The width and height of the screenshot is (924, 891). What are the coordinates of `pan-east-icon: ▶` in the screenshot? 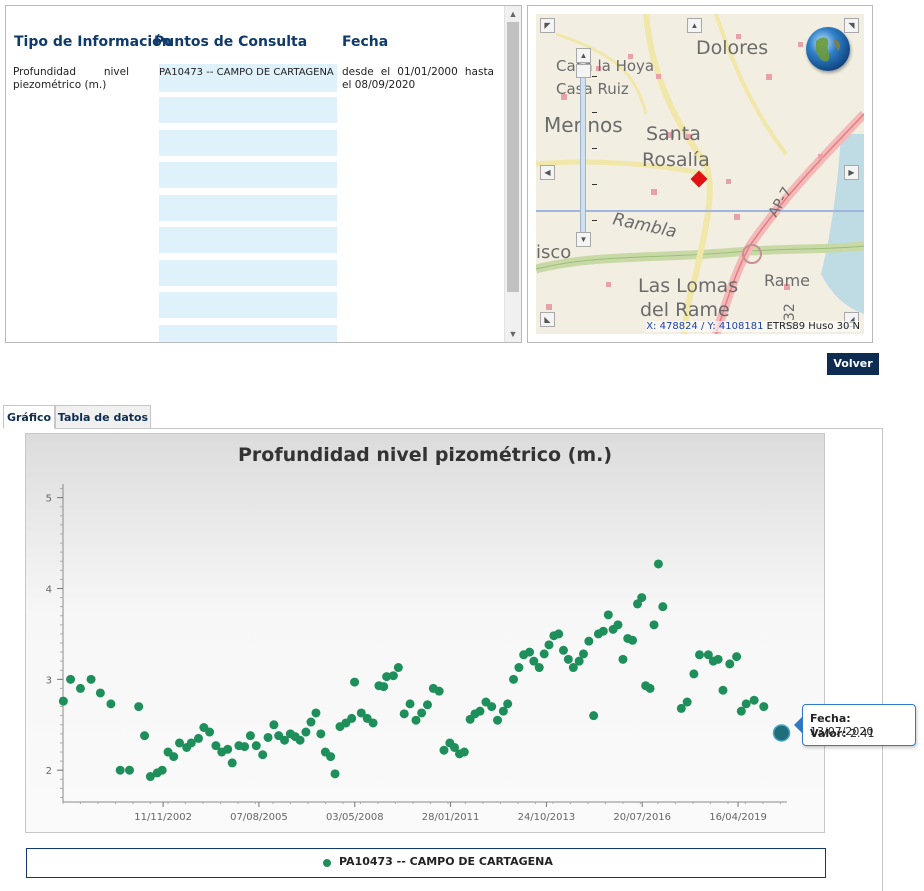 It's located at (851, 172).